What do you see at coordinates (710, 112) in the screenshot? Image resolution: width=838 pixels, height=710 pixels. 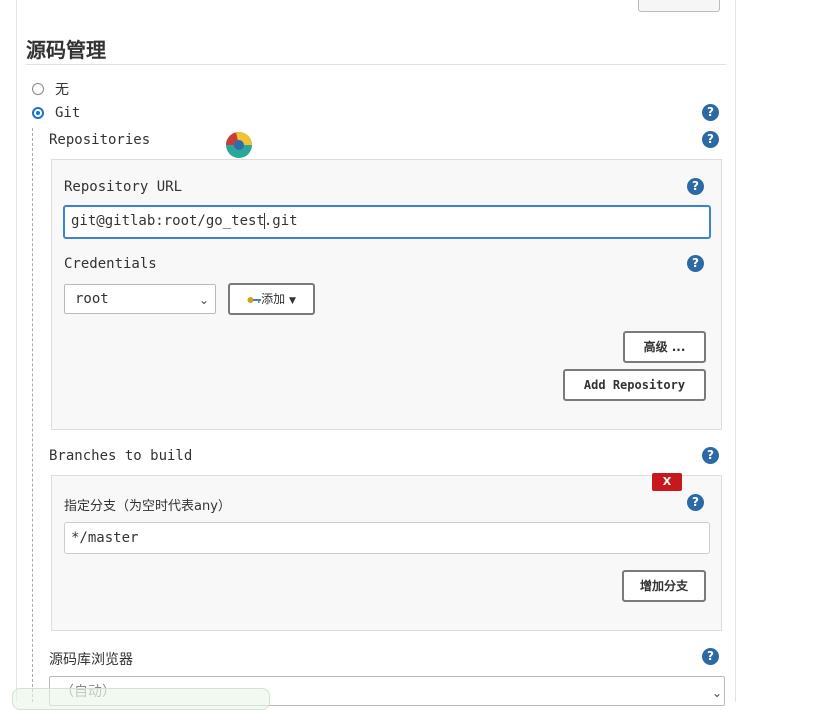 I see `git-help-icon: ?` at bounding box center [710, 112].